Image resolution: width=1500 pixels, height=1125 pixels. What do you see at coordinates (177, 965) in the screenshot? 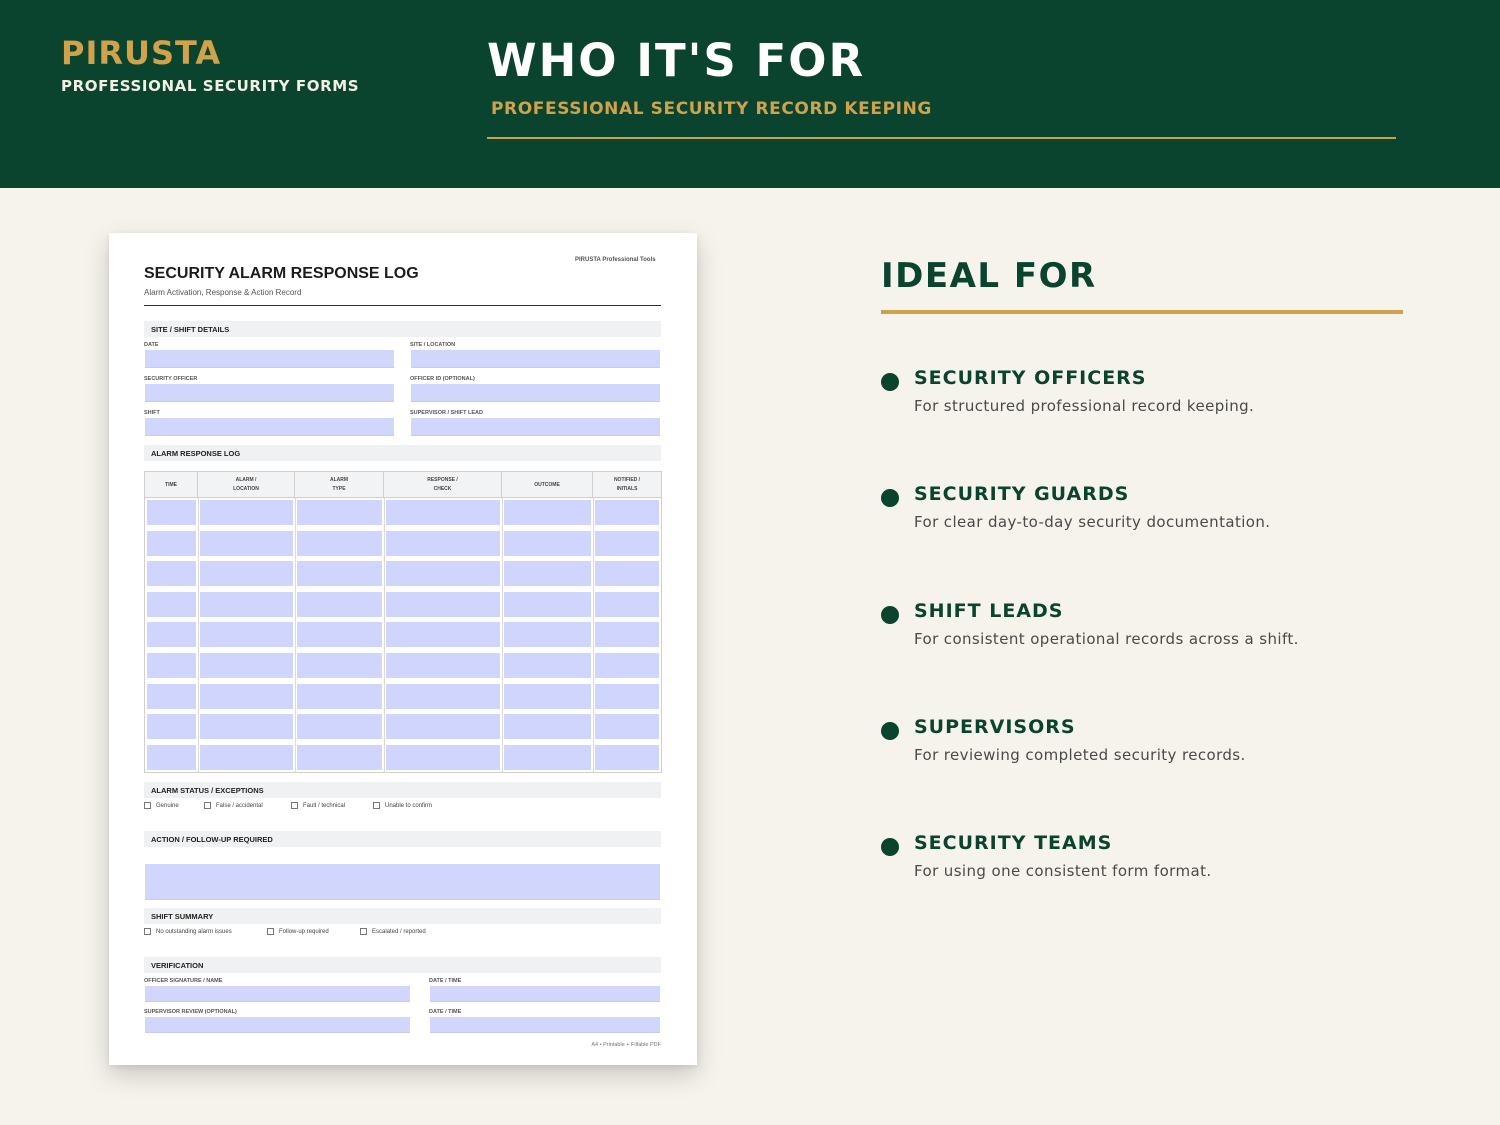
I see `section-label: VERIFICATION` at bounding box center [177, 965].